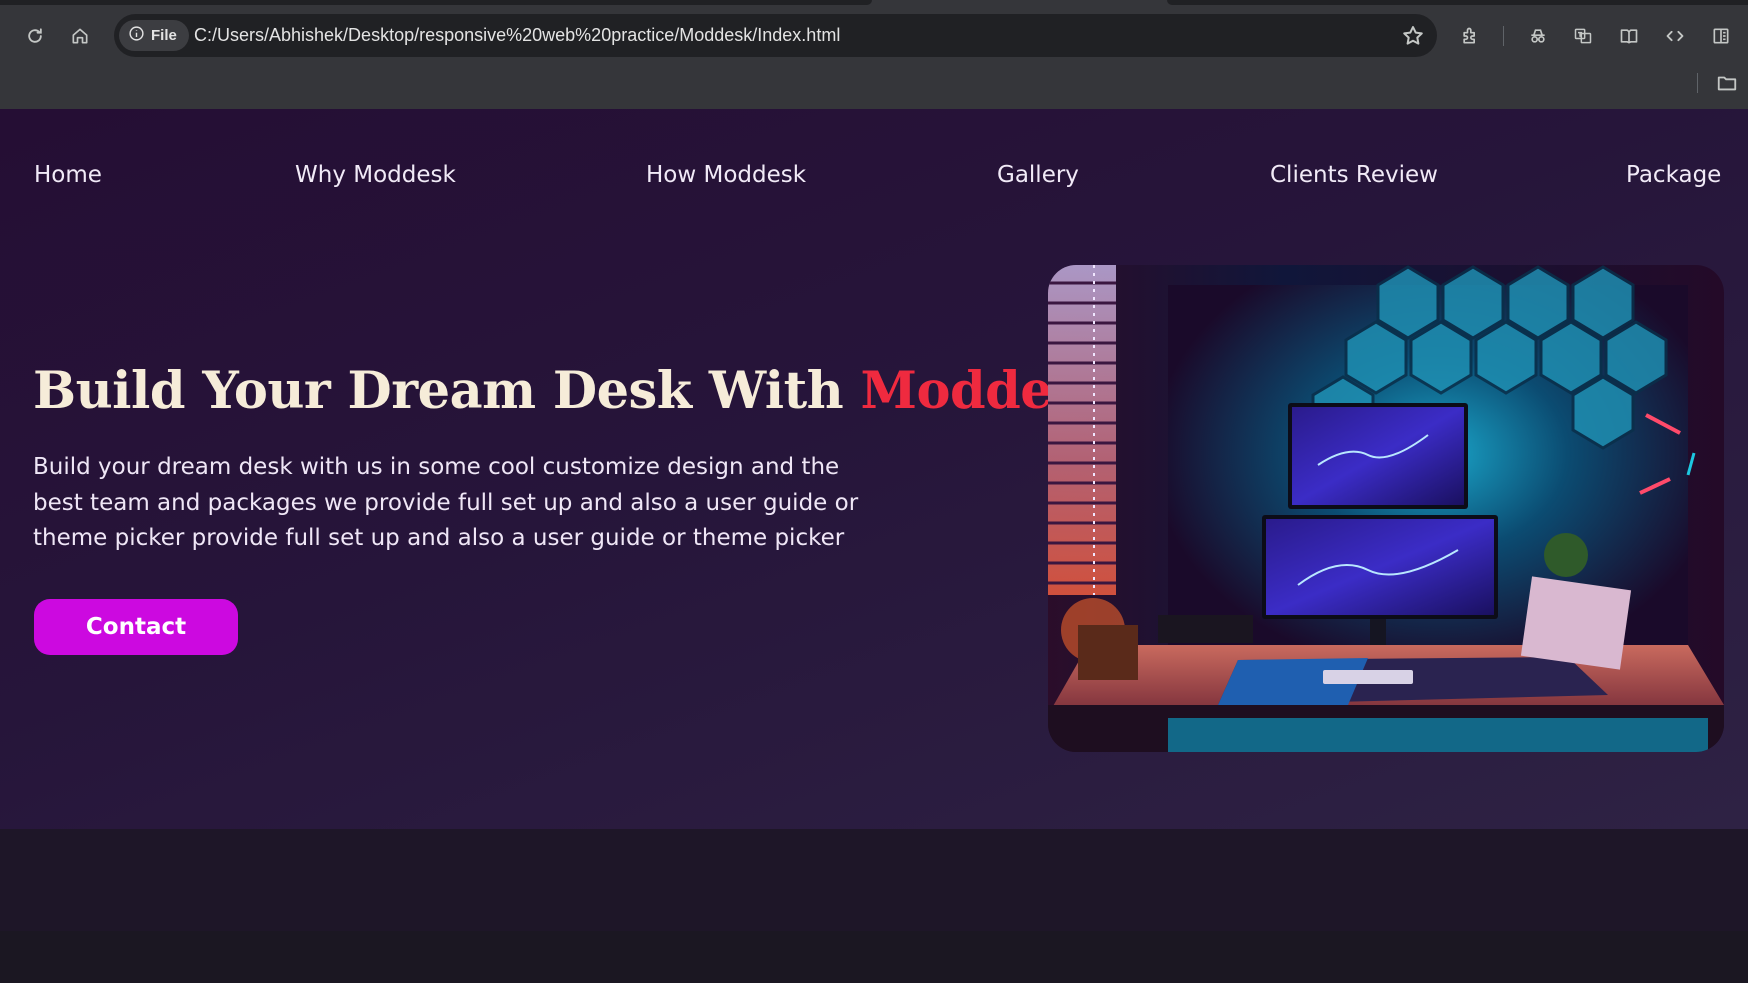 Image resolution: width=1748 pixels, height=983 pixels. Describe the element at coordinates (1583, 36) in the screenshot. I see `translate-icon` at that location.